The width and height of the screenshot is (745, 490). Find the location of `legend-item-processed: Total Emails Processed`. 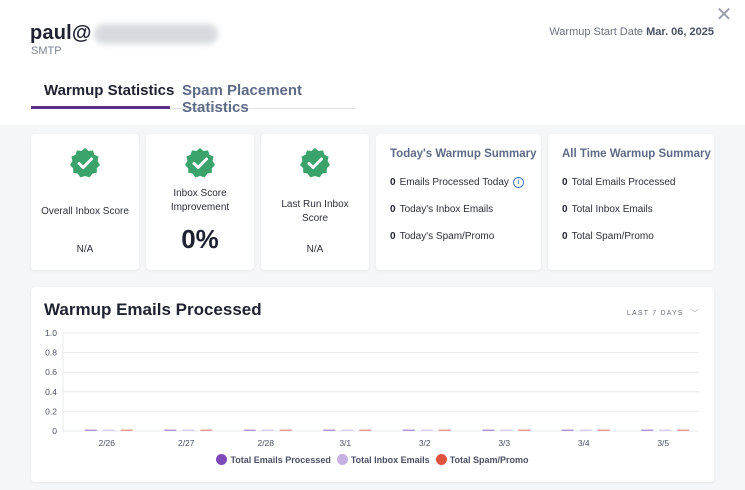

legend-item-processed: Total Emails Processed is located at coordinates (273, 459).